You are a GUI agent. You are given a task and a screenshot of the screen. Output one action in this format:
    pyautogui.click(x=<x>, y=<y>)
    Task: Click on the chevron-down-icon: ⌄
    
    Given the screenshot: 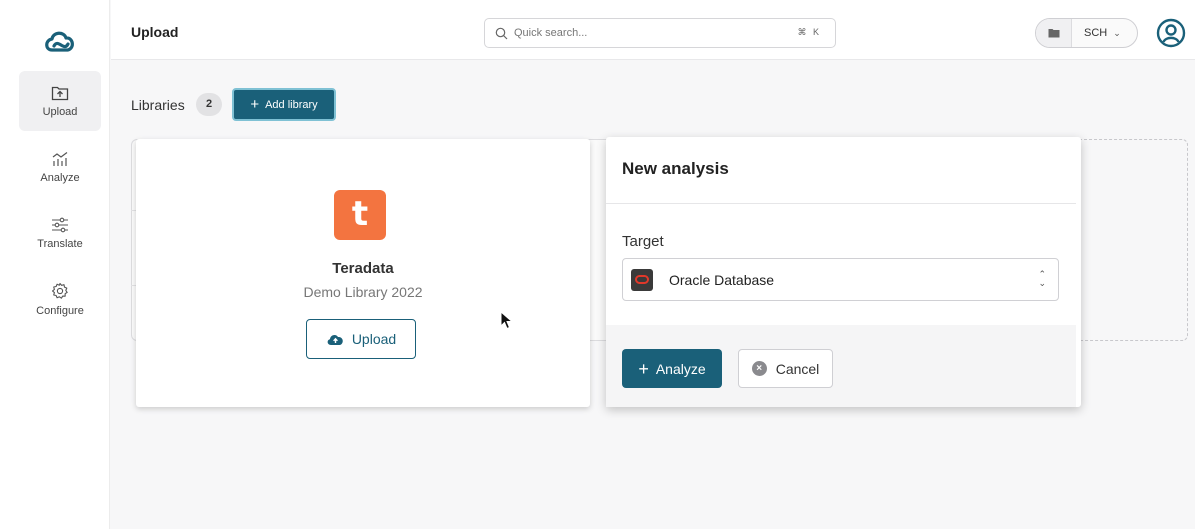 What is the action you would take?
    pyautogui.click(x=1117, y=32)
    